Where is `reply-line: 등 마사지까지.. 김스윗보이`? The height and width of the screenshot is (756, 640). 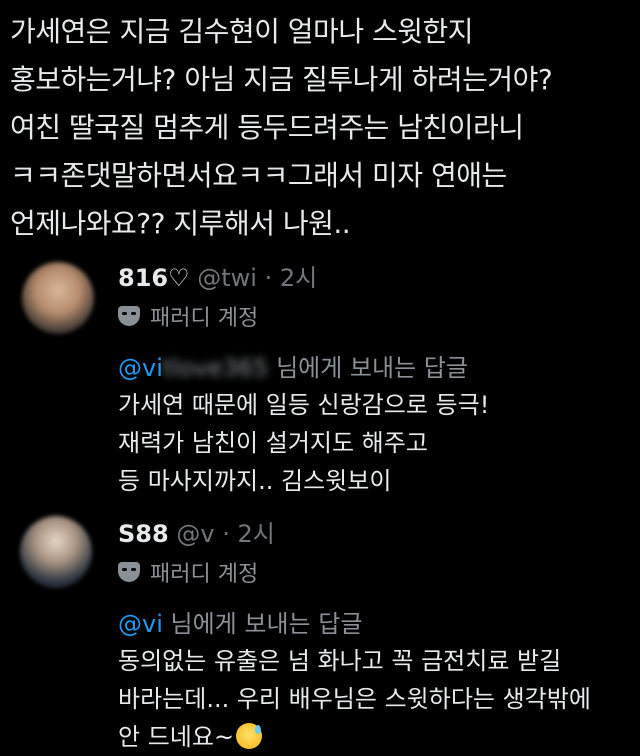
reply-line: 등 마사지까지.. 김스윗보이 is located at coordinates (255, 481).